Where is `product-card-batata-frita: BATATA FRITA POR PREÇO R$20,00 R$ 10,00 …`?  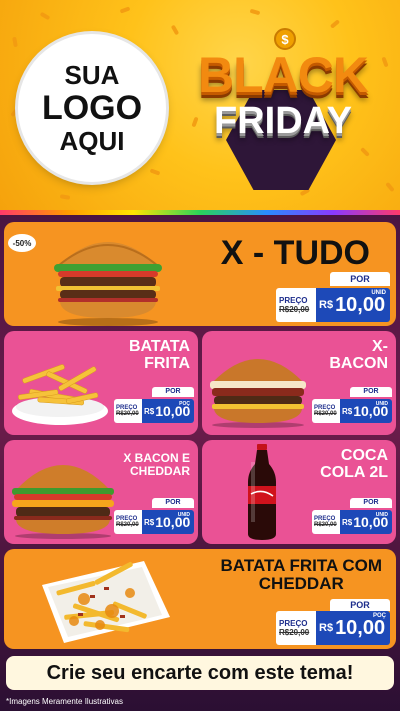
product-card-batata-frita: BATATA FRITA POR PREÇO R$20,00 R$ 10,00 … is located at coordinates (101, 383).